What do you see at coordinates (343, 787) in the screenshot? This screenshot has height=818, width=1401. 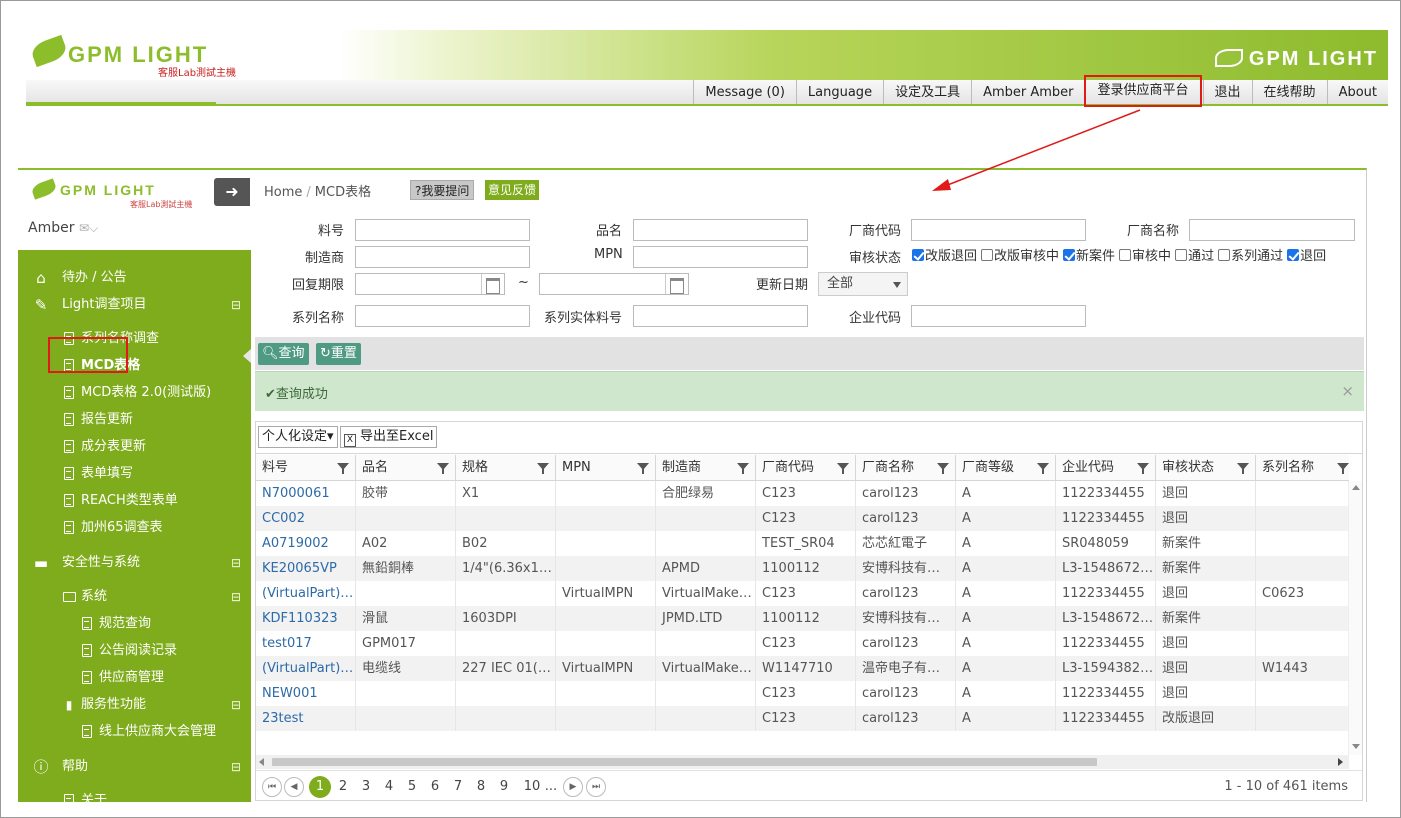 I see `page-number: 2` at bounding box center [343, 787].